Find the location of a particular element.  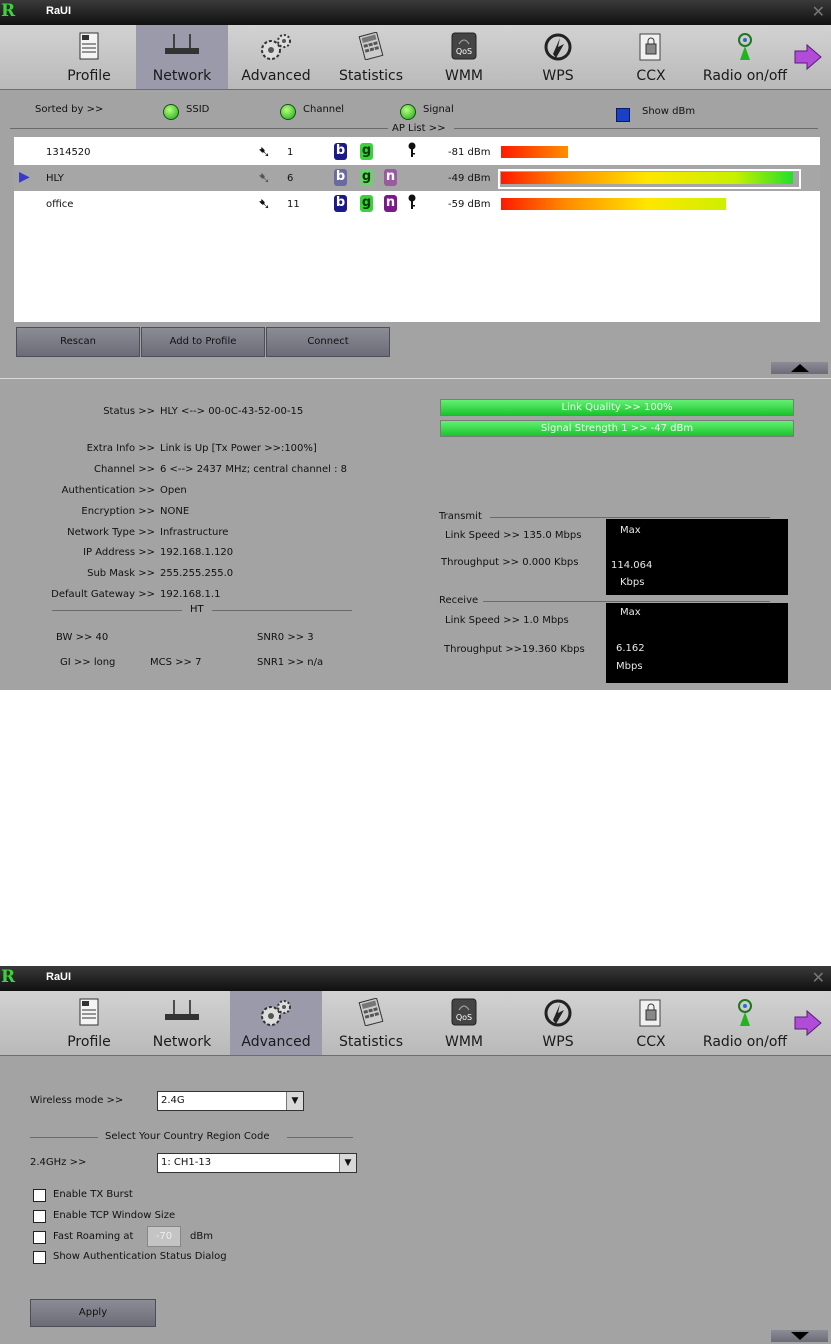

rx-graph-unit: Mbps is located at coordinates (629, 666).